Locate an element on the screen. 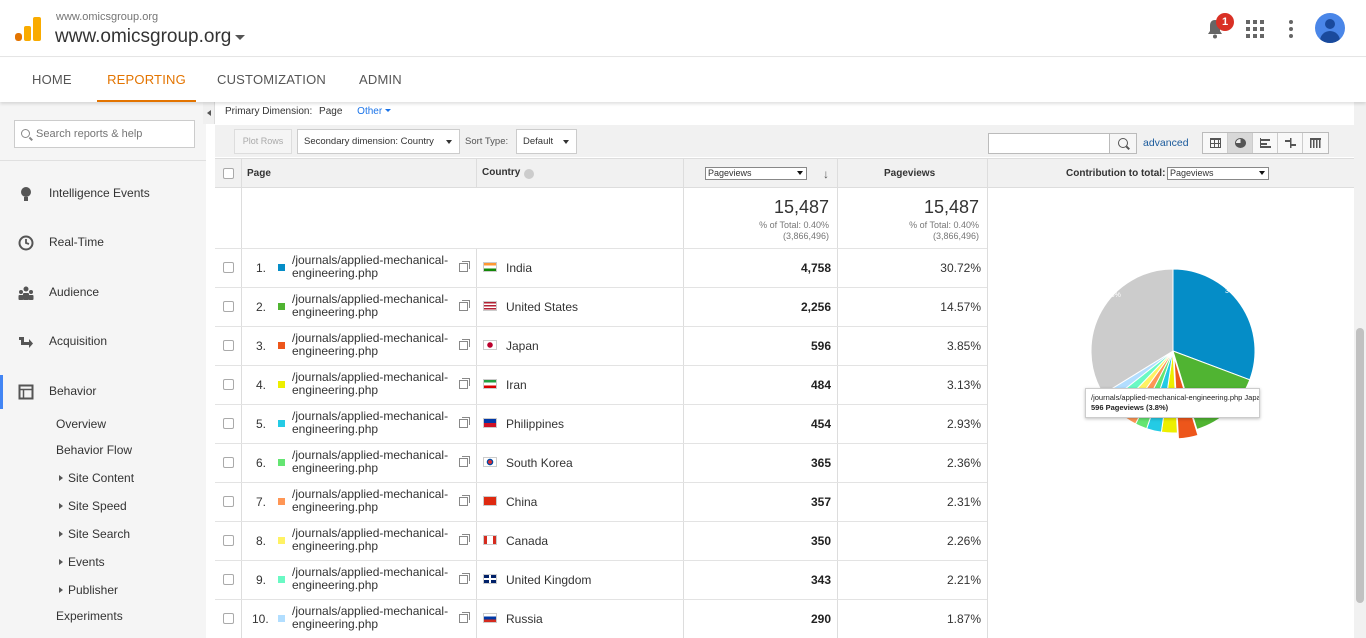 The image size is (1366, 638). country-link: South Korea is located at coordinates (539, 463).